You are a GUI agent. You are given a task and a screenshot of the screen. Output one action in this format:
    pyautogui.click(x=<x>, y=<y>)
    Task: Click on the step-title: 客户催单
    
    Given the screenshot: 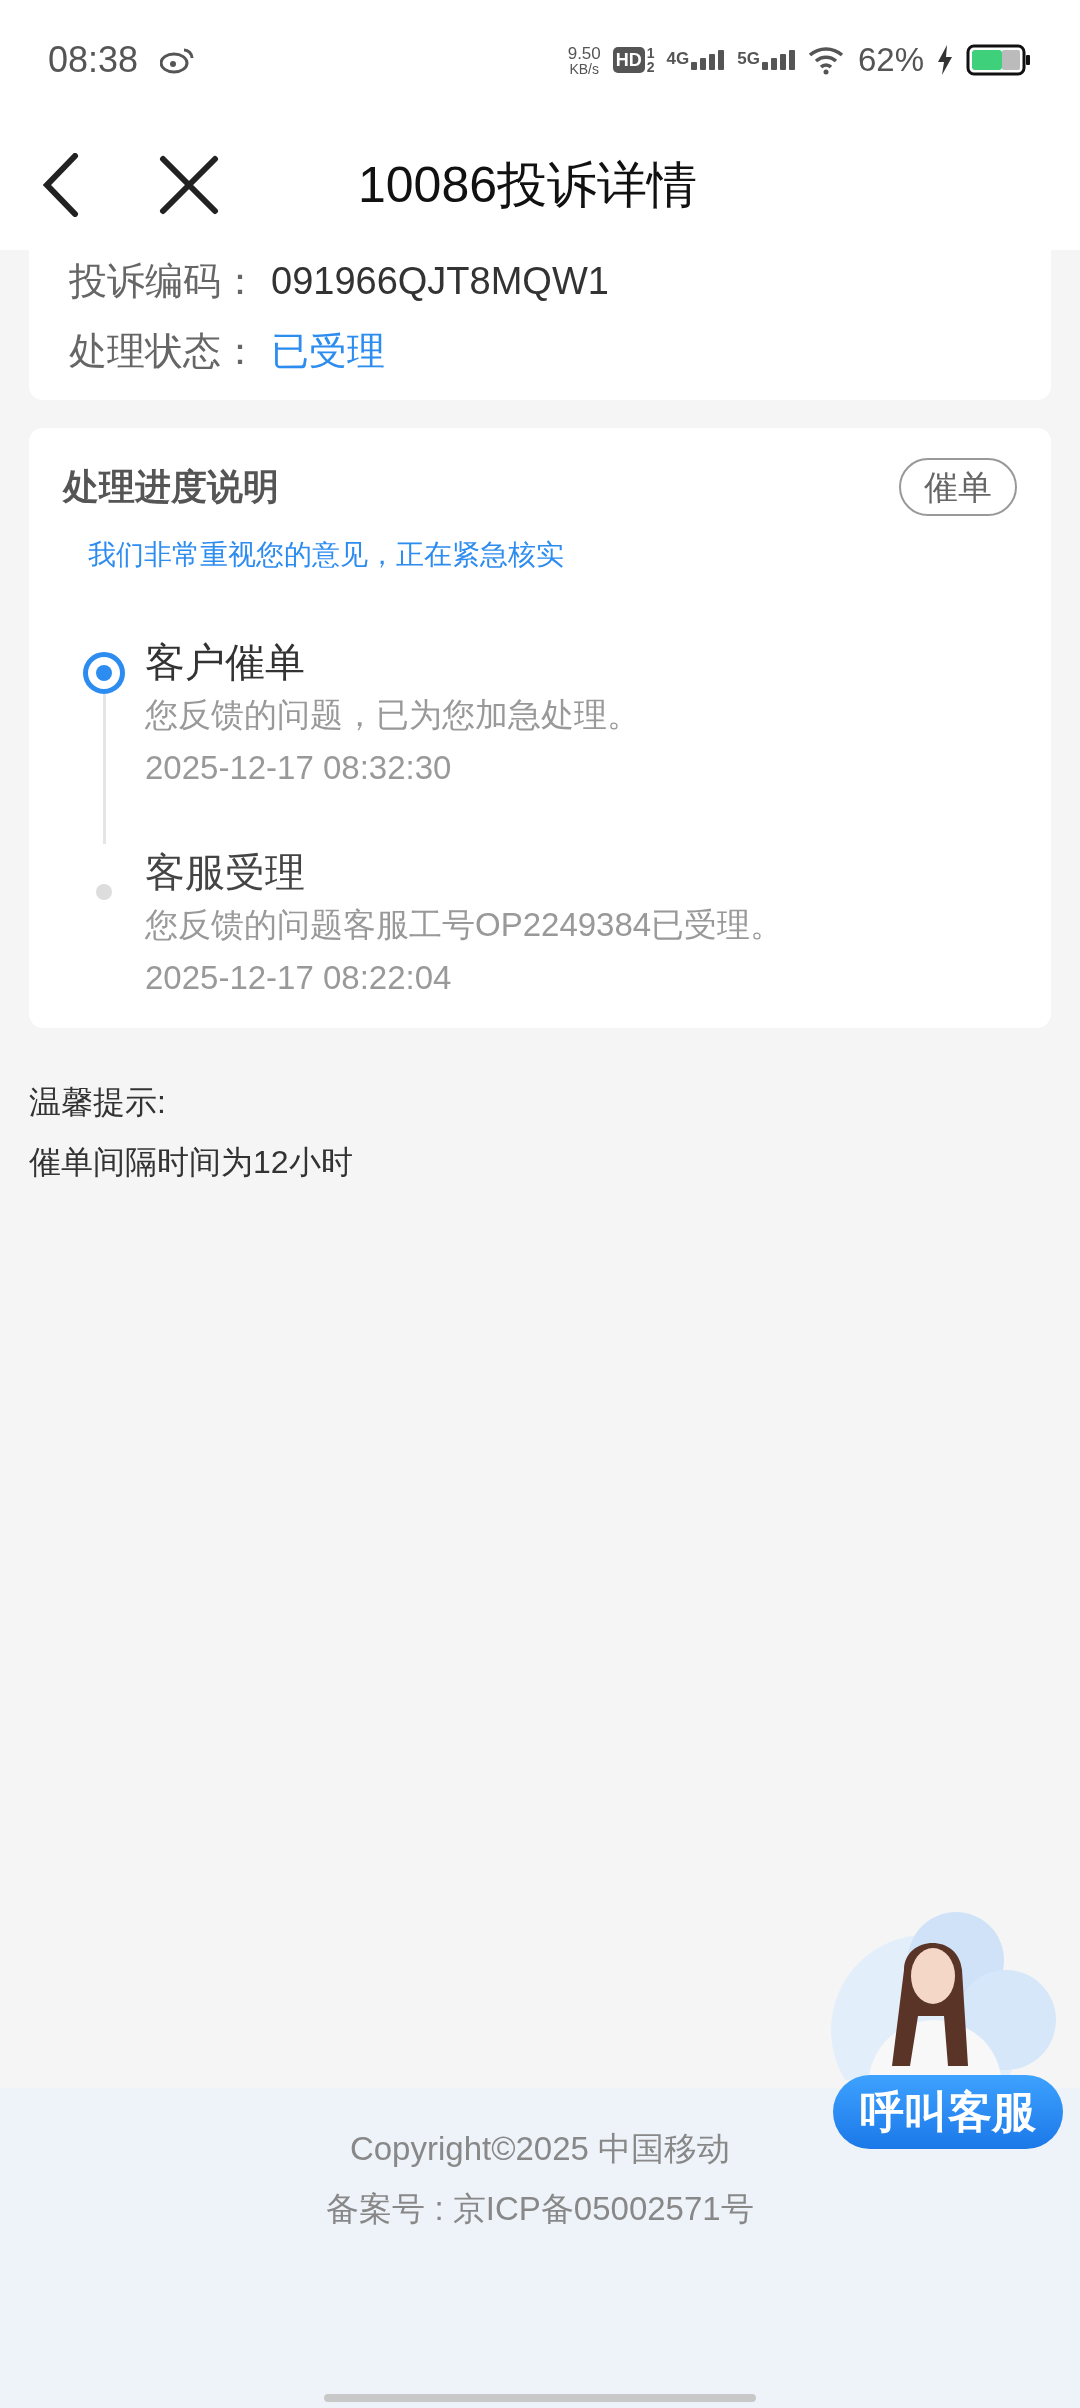 What is the action you would take?
    pyautogui.click(x=225, y=662)
    